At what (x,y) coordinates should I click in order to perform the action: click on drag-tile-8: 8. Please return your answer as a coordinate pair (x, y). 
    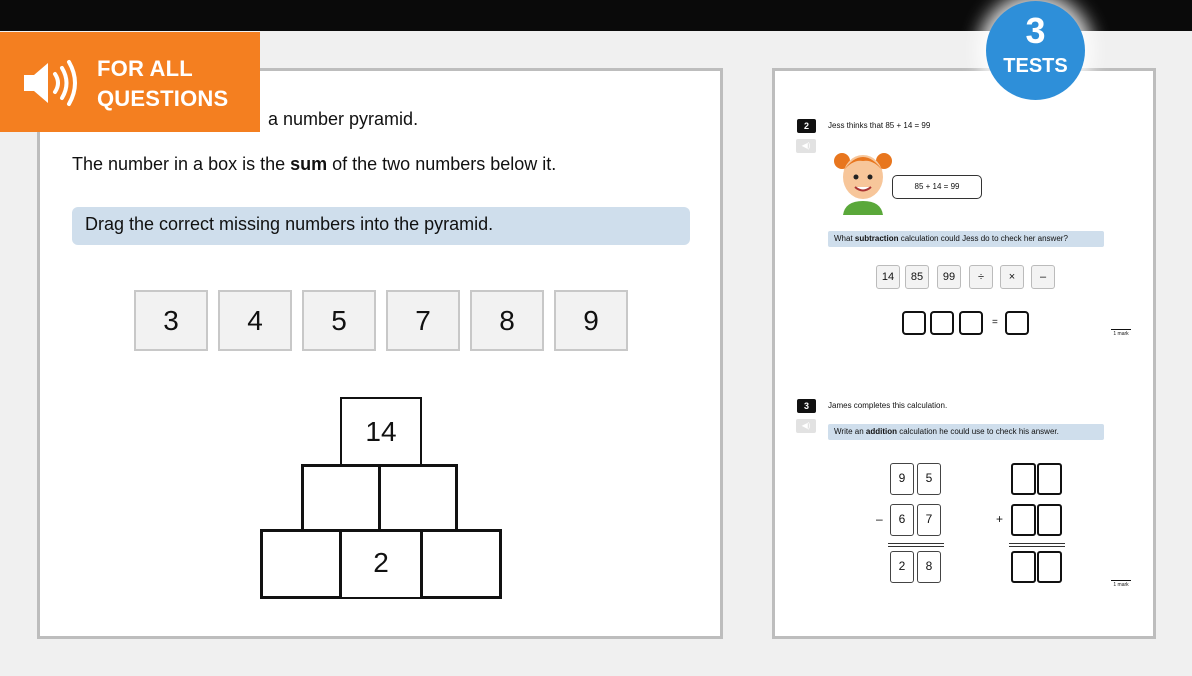
    Looking at the image, I should click on (507, 320).